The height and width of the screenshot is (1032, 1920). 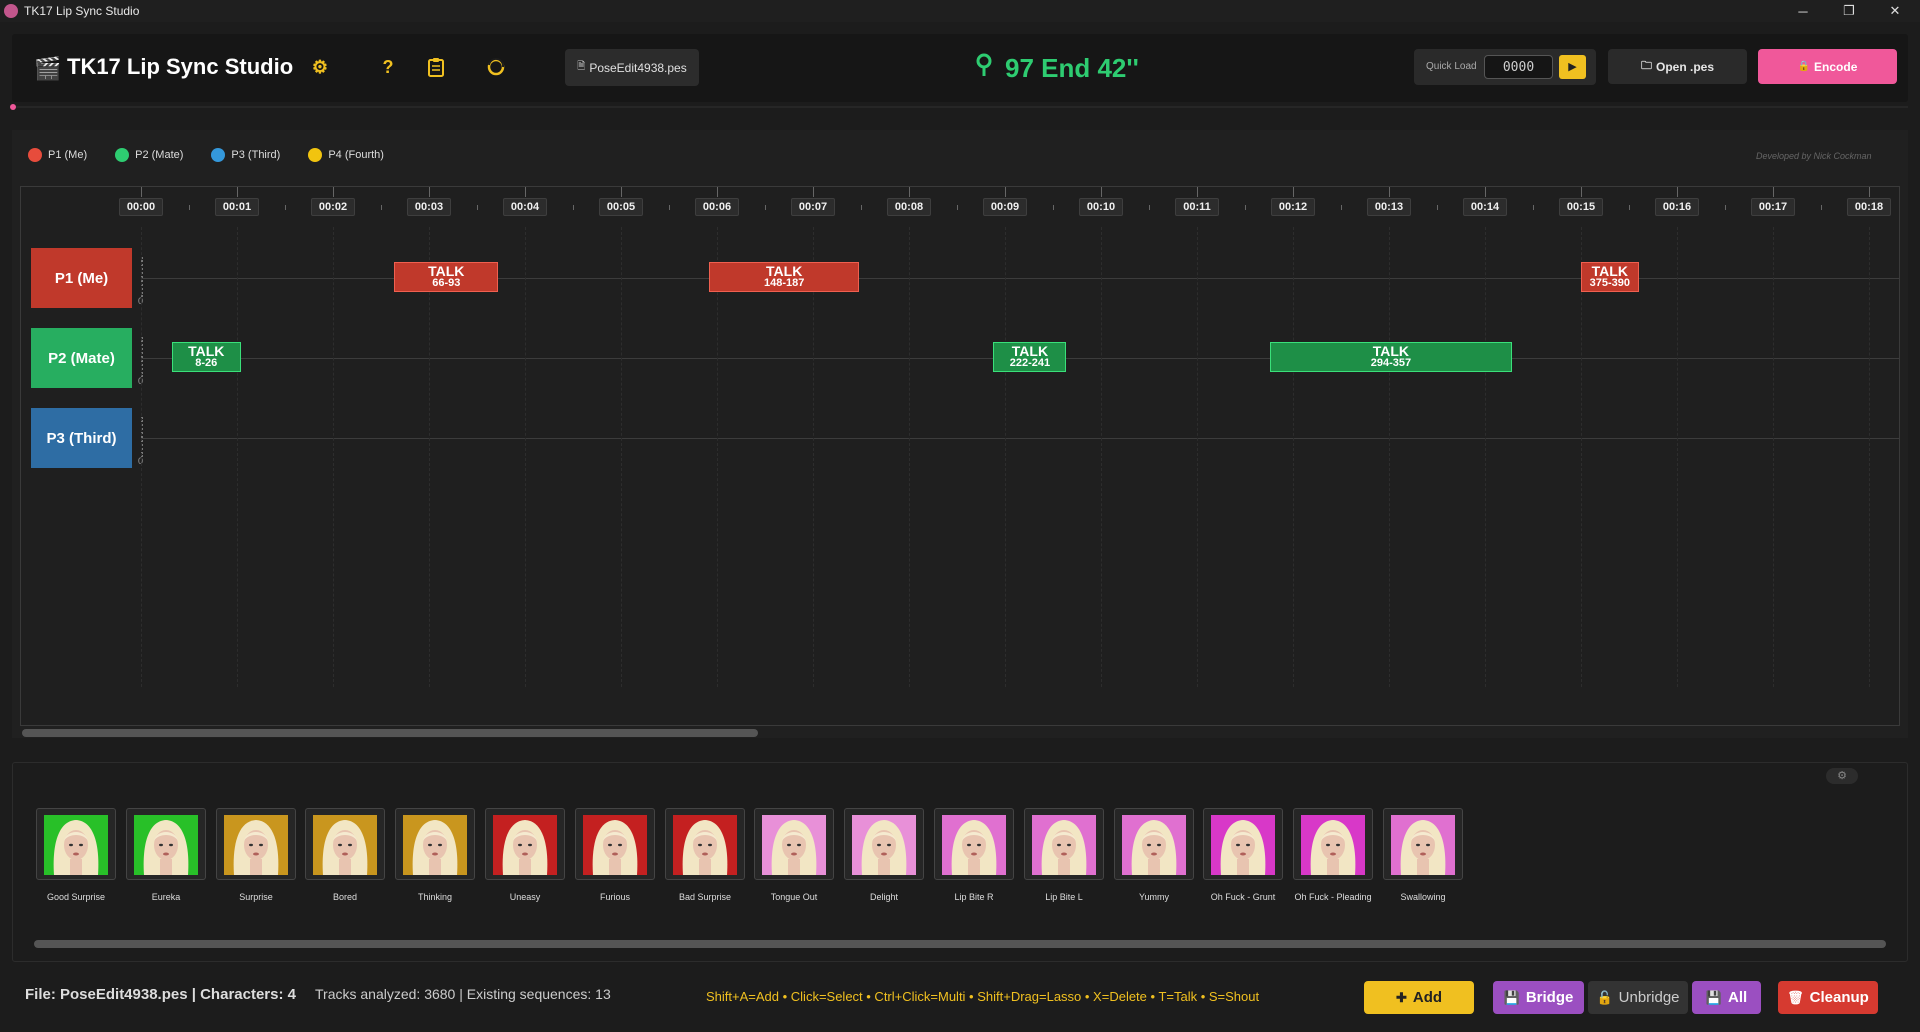 What do you see at coordinates (81, 278) in the screenshot?
I see `track-label-p1: P1 (Me)` at bounding box center [81, 278].